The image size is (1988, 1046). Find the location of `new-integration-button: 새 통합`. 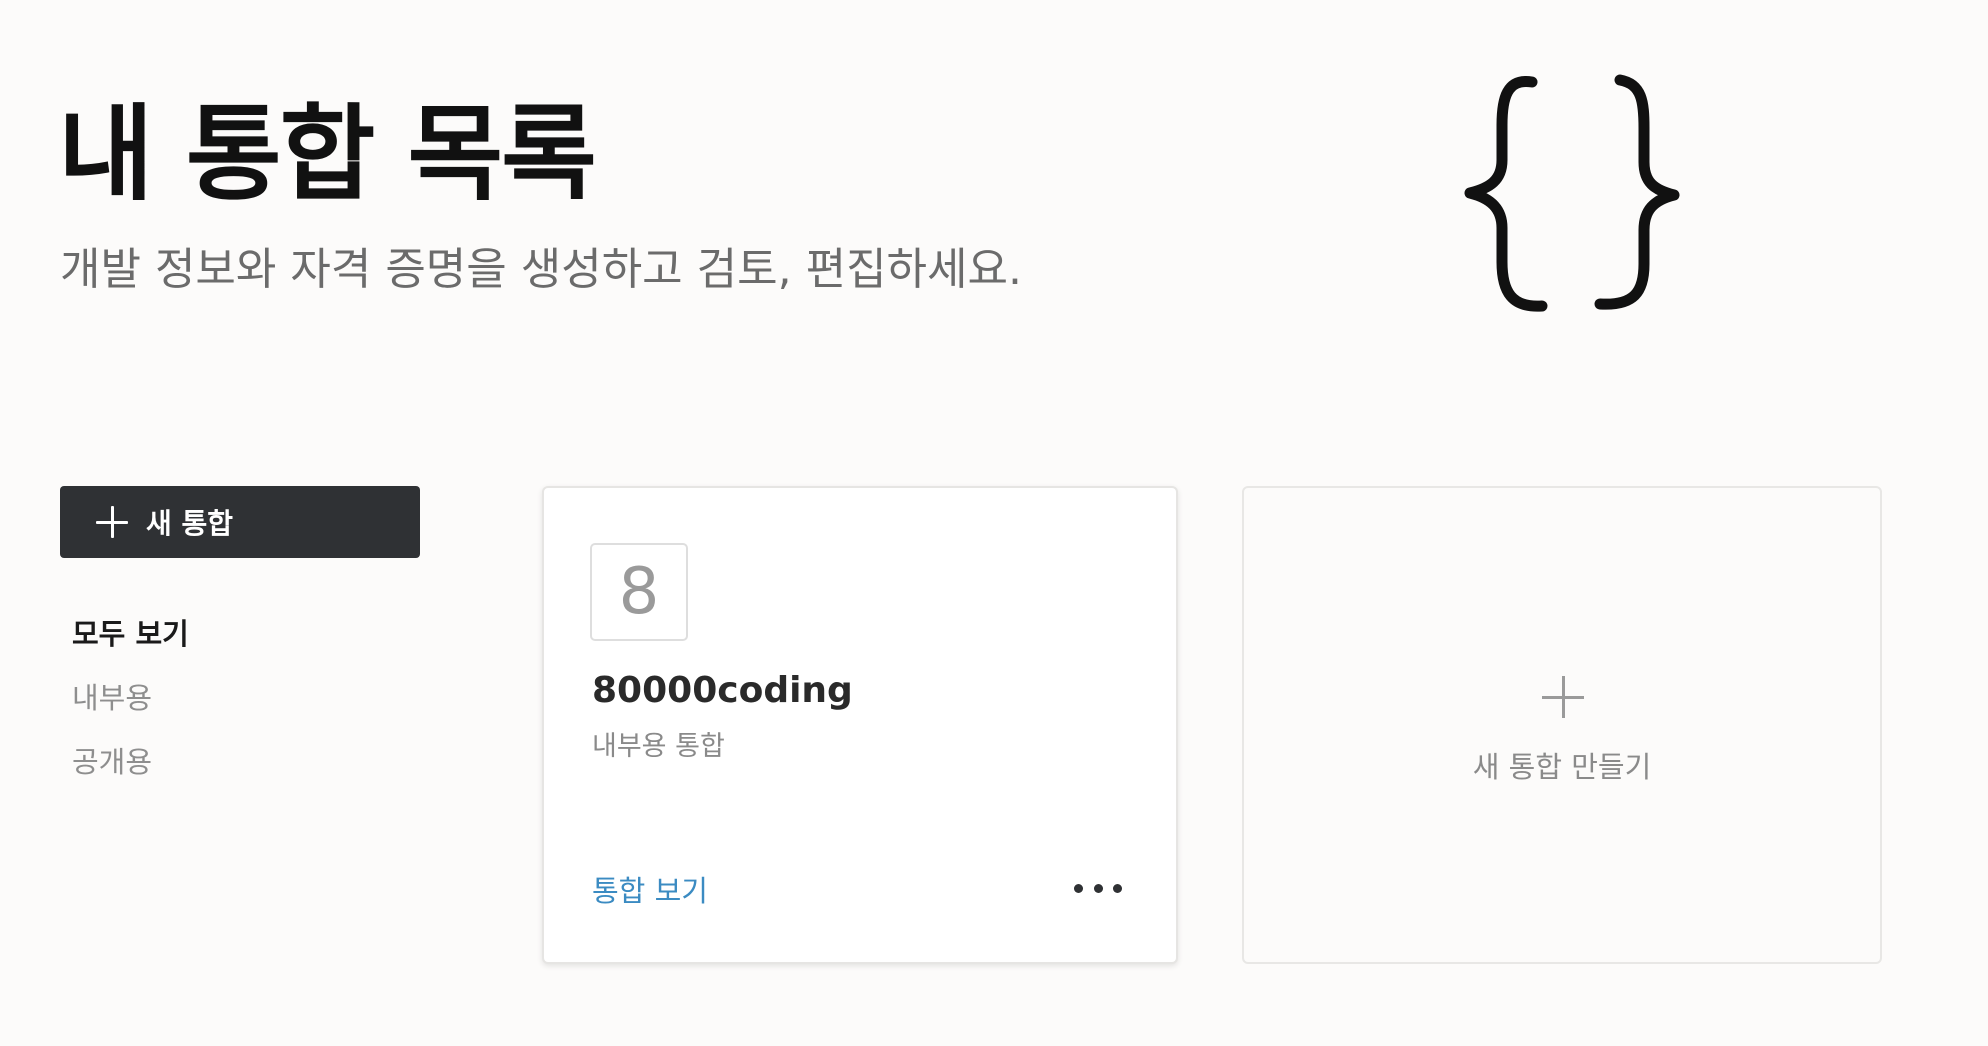

new-integration-button: 새 통합 is located at coordinates (240, 522).